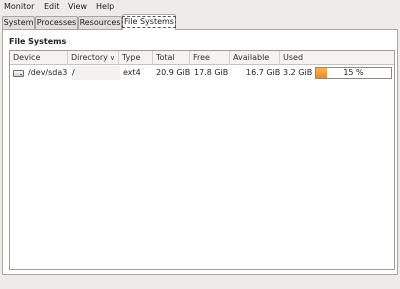 This screenshot has height=289, width=400. I want to click on menu-view: View, so click(77, 6).